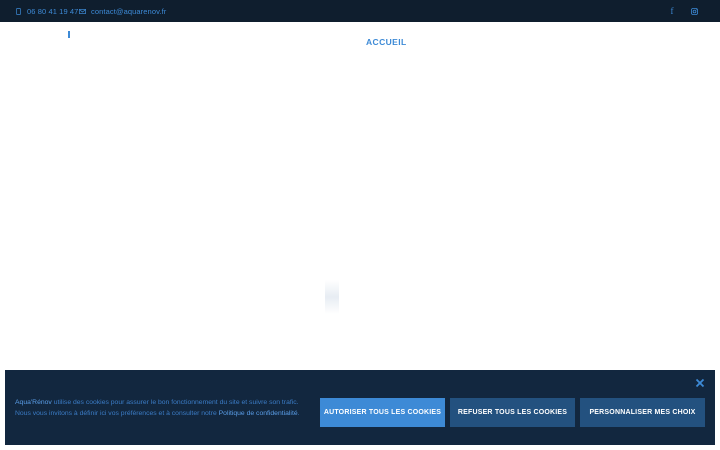  What do you see at coordinates (298, 413) in the screenshot?
I see `cookie-text-end: .` at bounding box center [298, 413].